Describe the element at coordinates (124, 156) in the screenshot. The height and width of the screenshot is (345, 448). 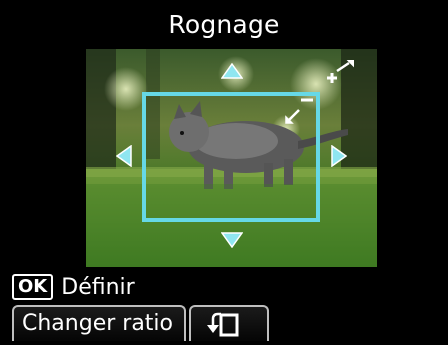
I see `arrow-left-icon` at that location.